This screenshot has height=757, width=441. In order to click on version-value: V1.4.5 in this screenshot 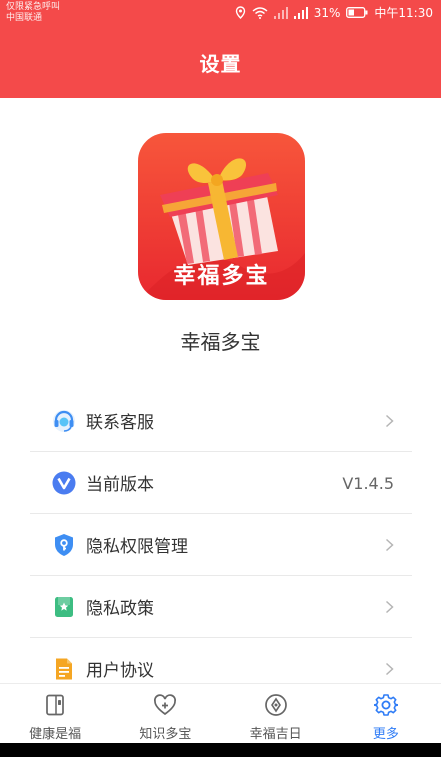, I will do `click(368, 483)`.